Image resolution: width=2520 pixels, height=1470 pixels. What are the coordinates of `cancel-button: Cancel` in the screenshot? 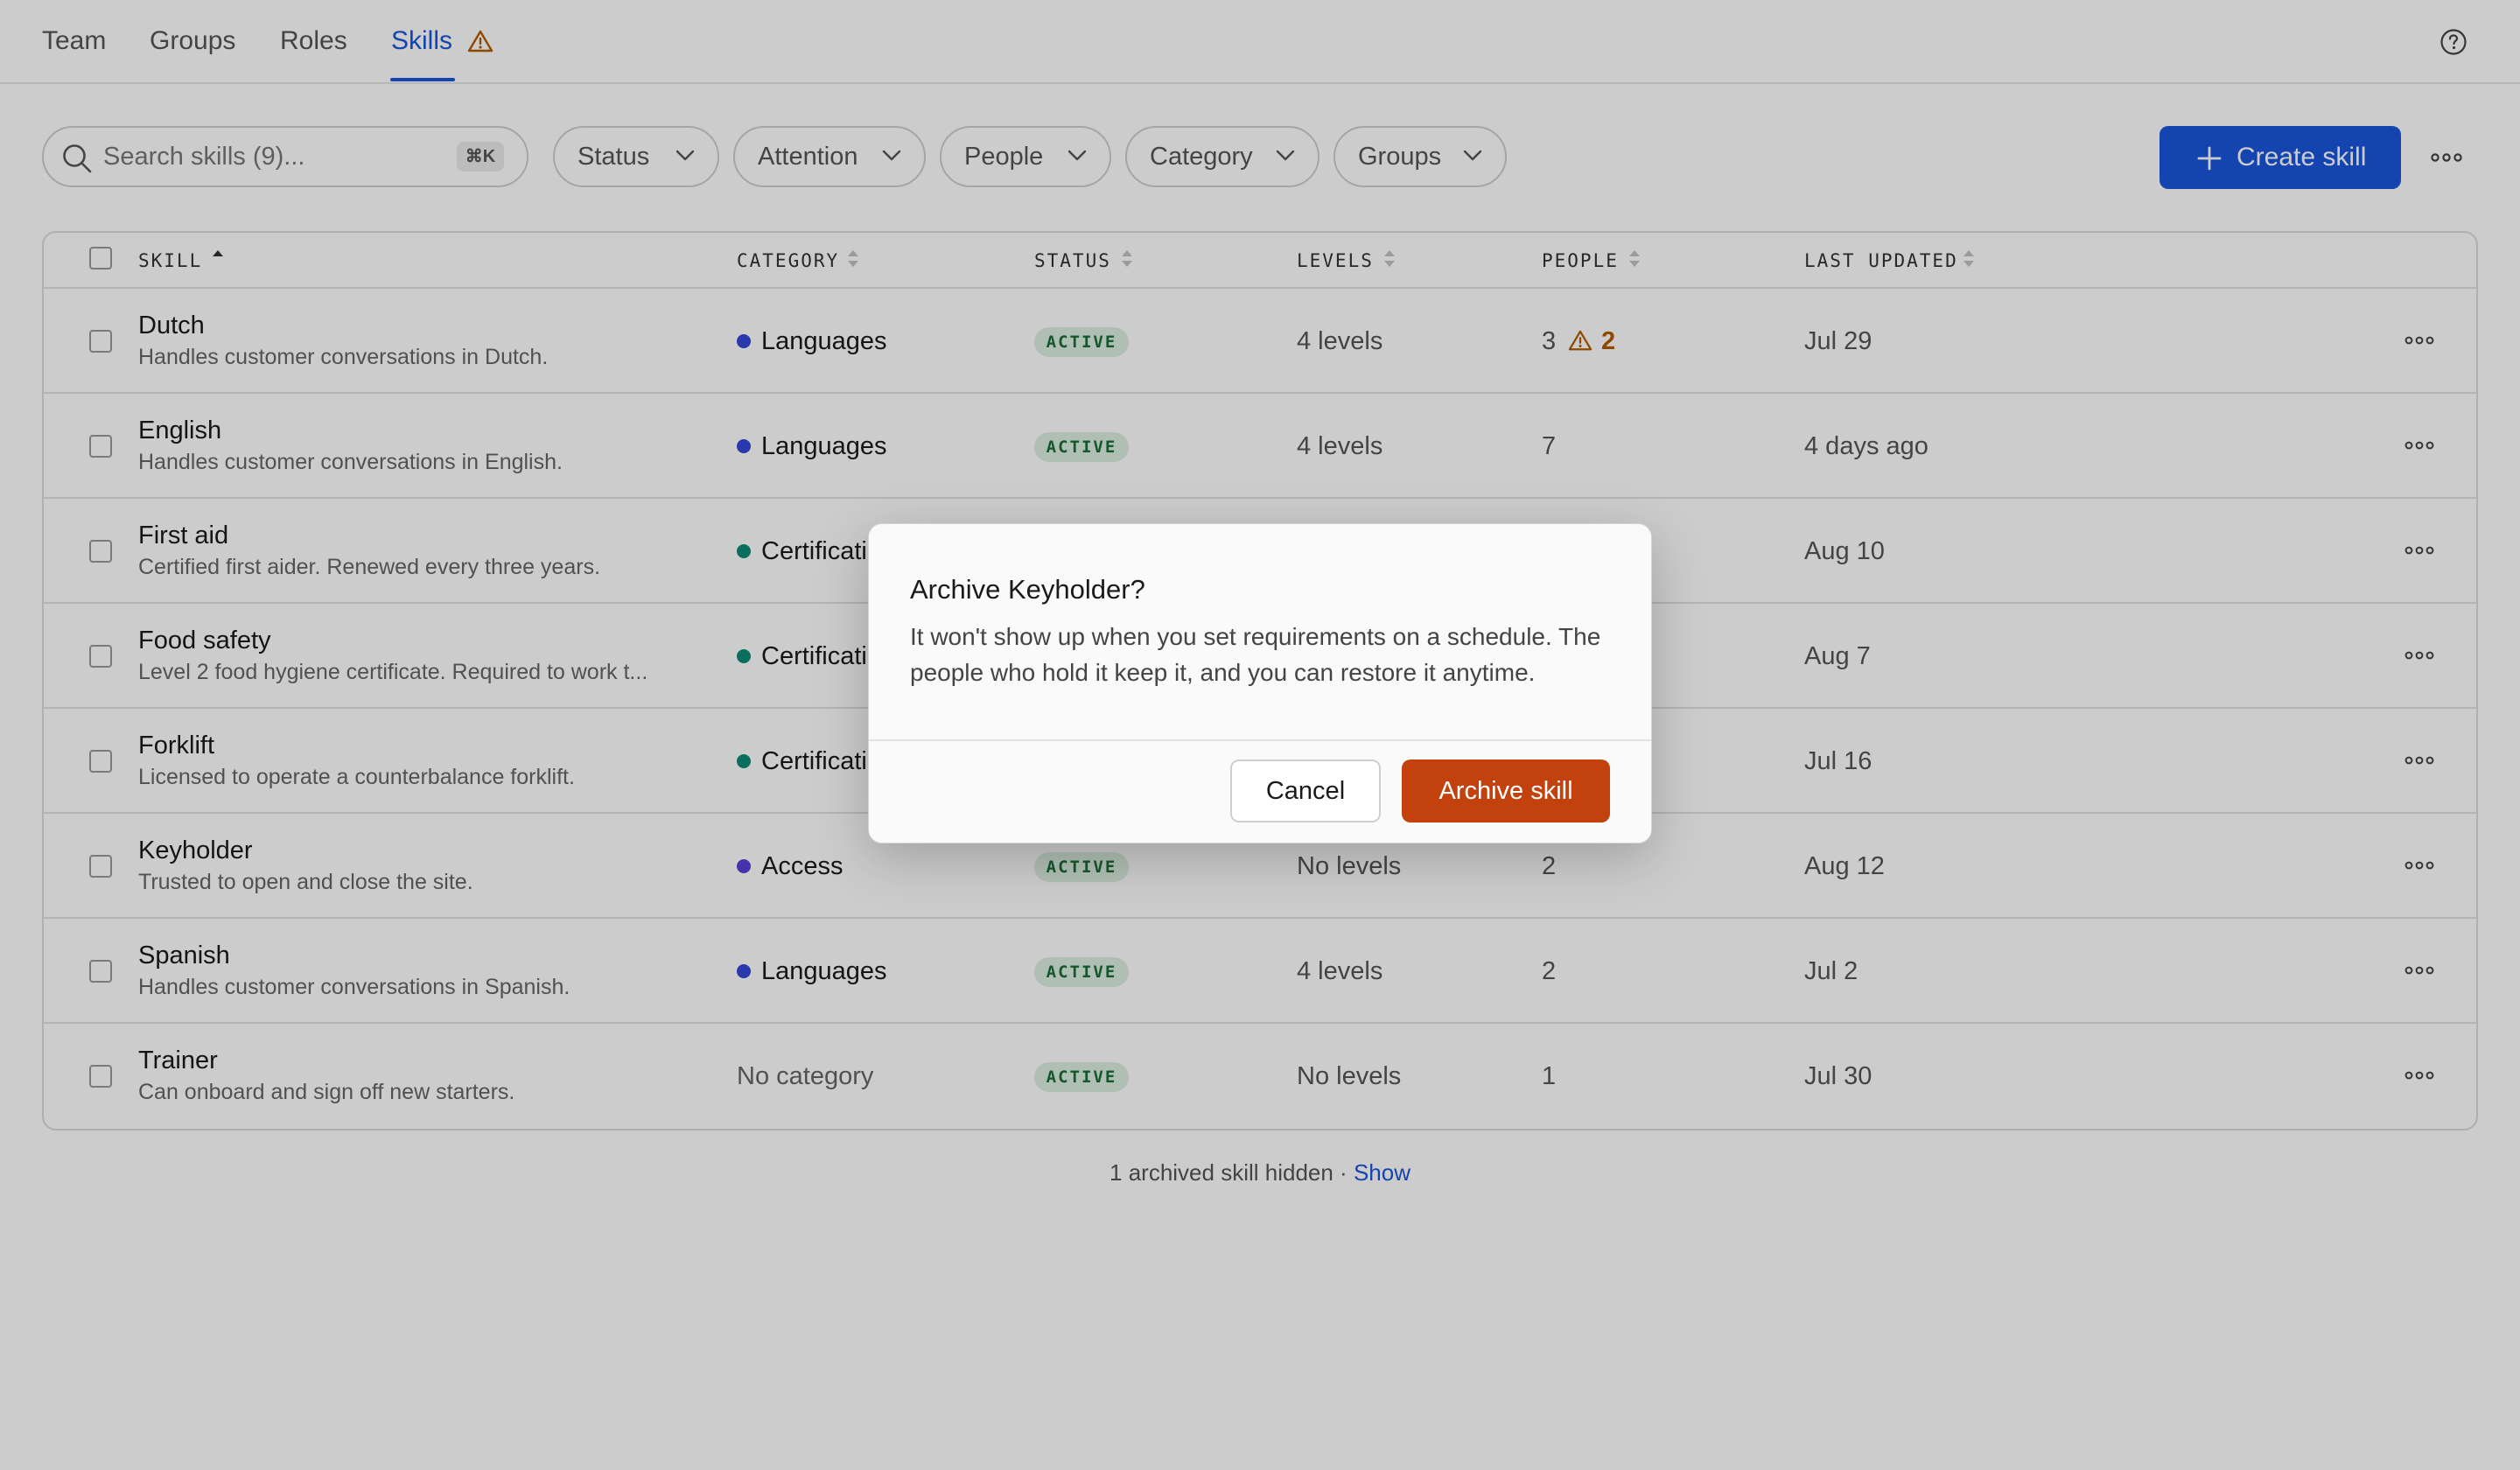 It's located at (1305, 791).